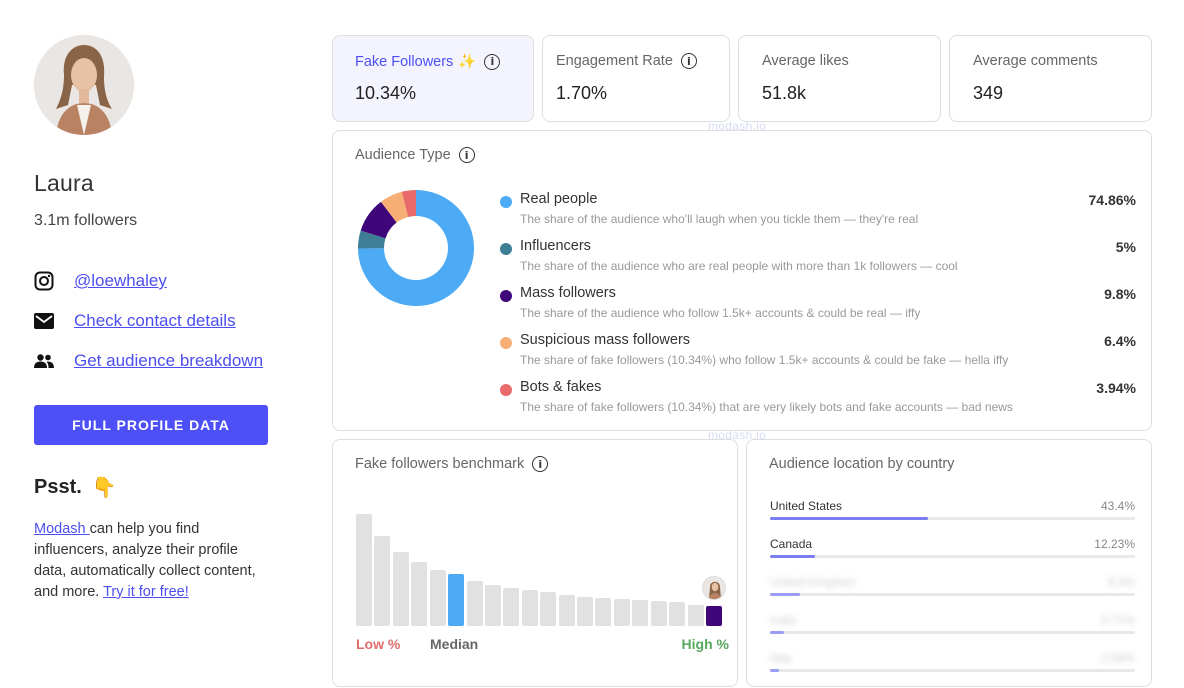  What do you see at coordinates (44, 361) in the screenshot?
I see `people-icon` at bounding box center [44, 361].